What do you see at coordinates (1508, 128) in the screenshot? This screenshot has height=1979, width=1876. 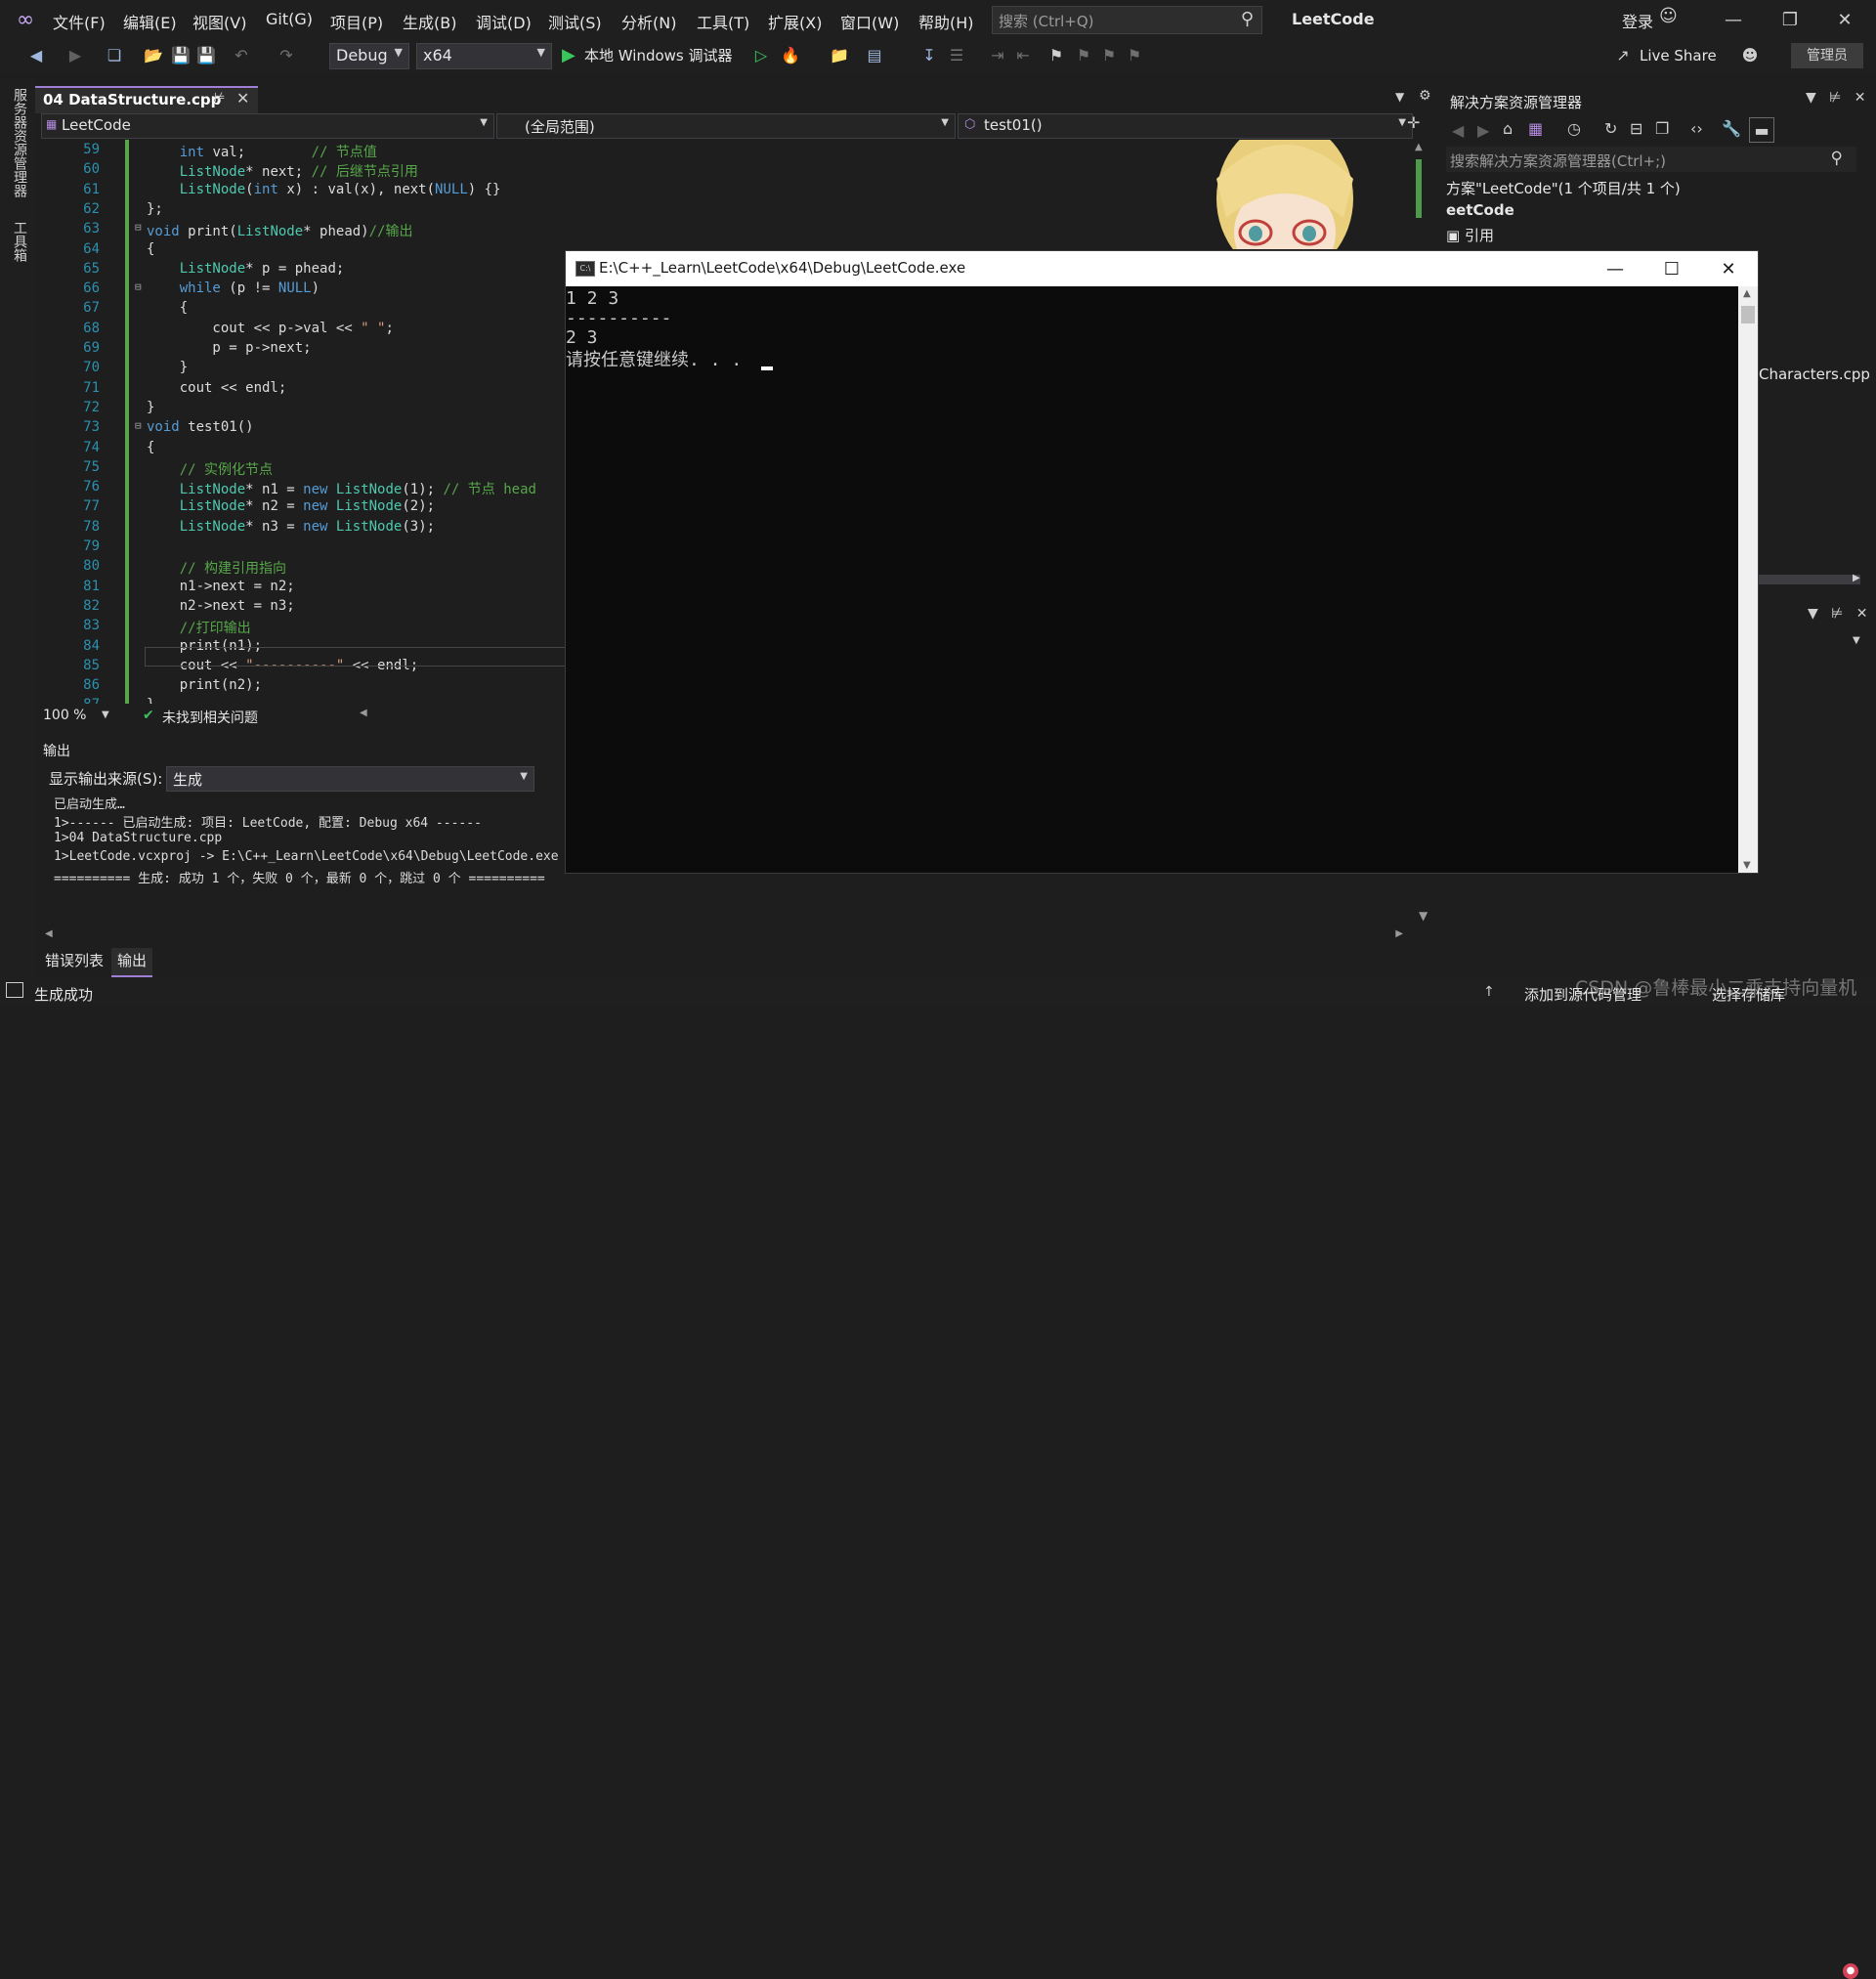 I see `home-icon: ⌂` at bounding box center [1508, 128].